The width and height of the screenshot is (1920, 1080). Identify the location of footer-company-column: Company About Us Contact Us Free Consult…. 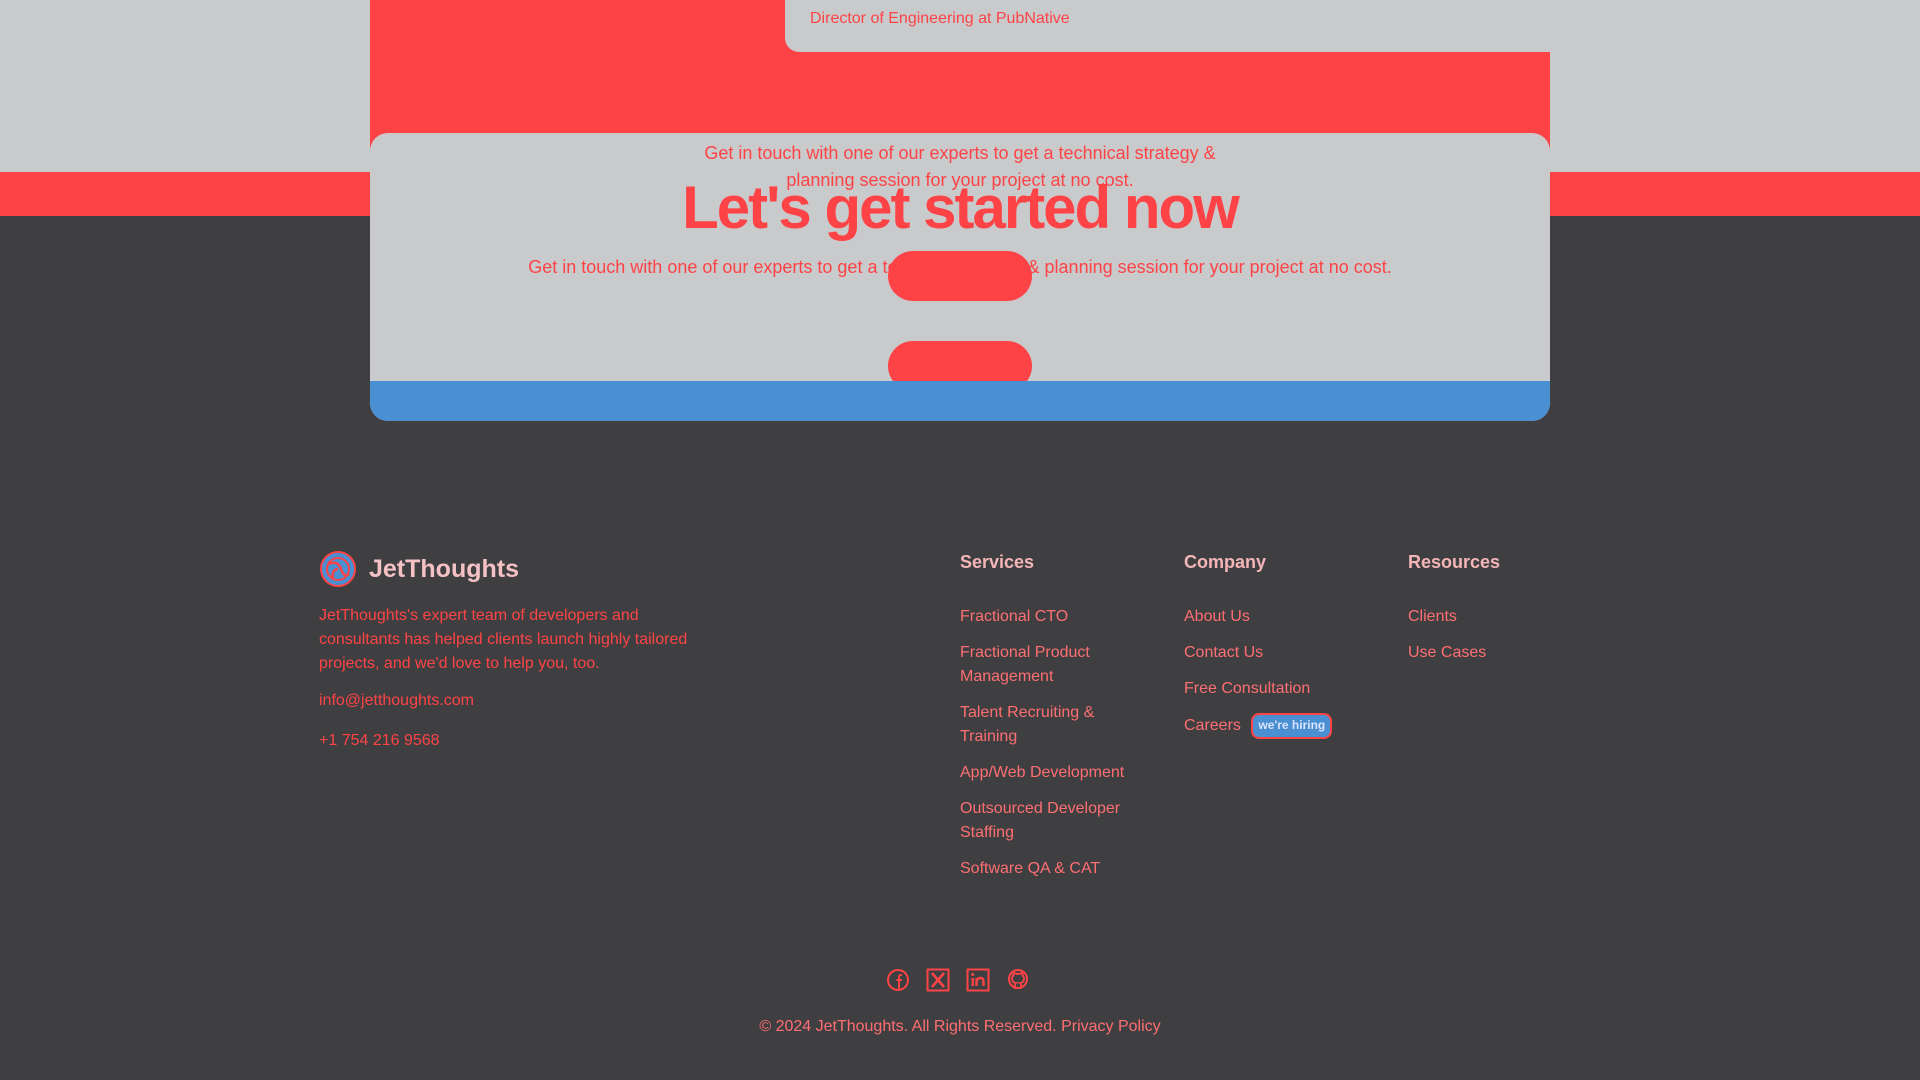
(1284, 651).